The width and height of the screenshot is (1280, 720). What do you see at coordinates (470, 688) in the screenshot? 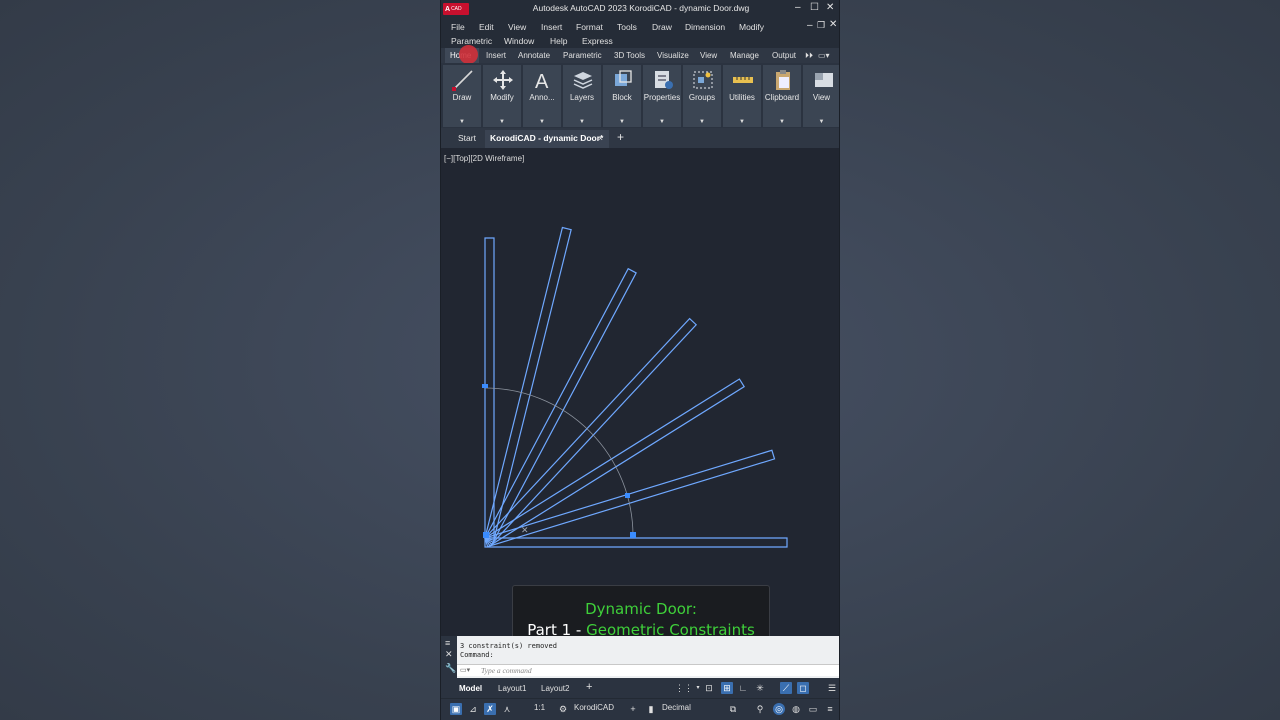
I see `tab-model: Model` at bounding box center [470, 688].